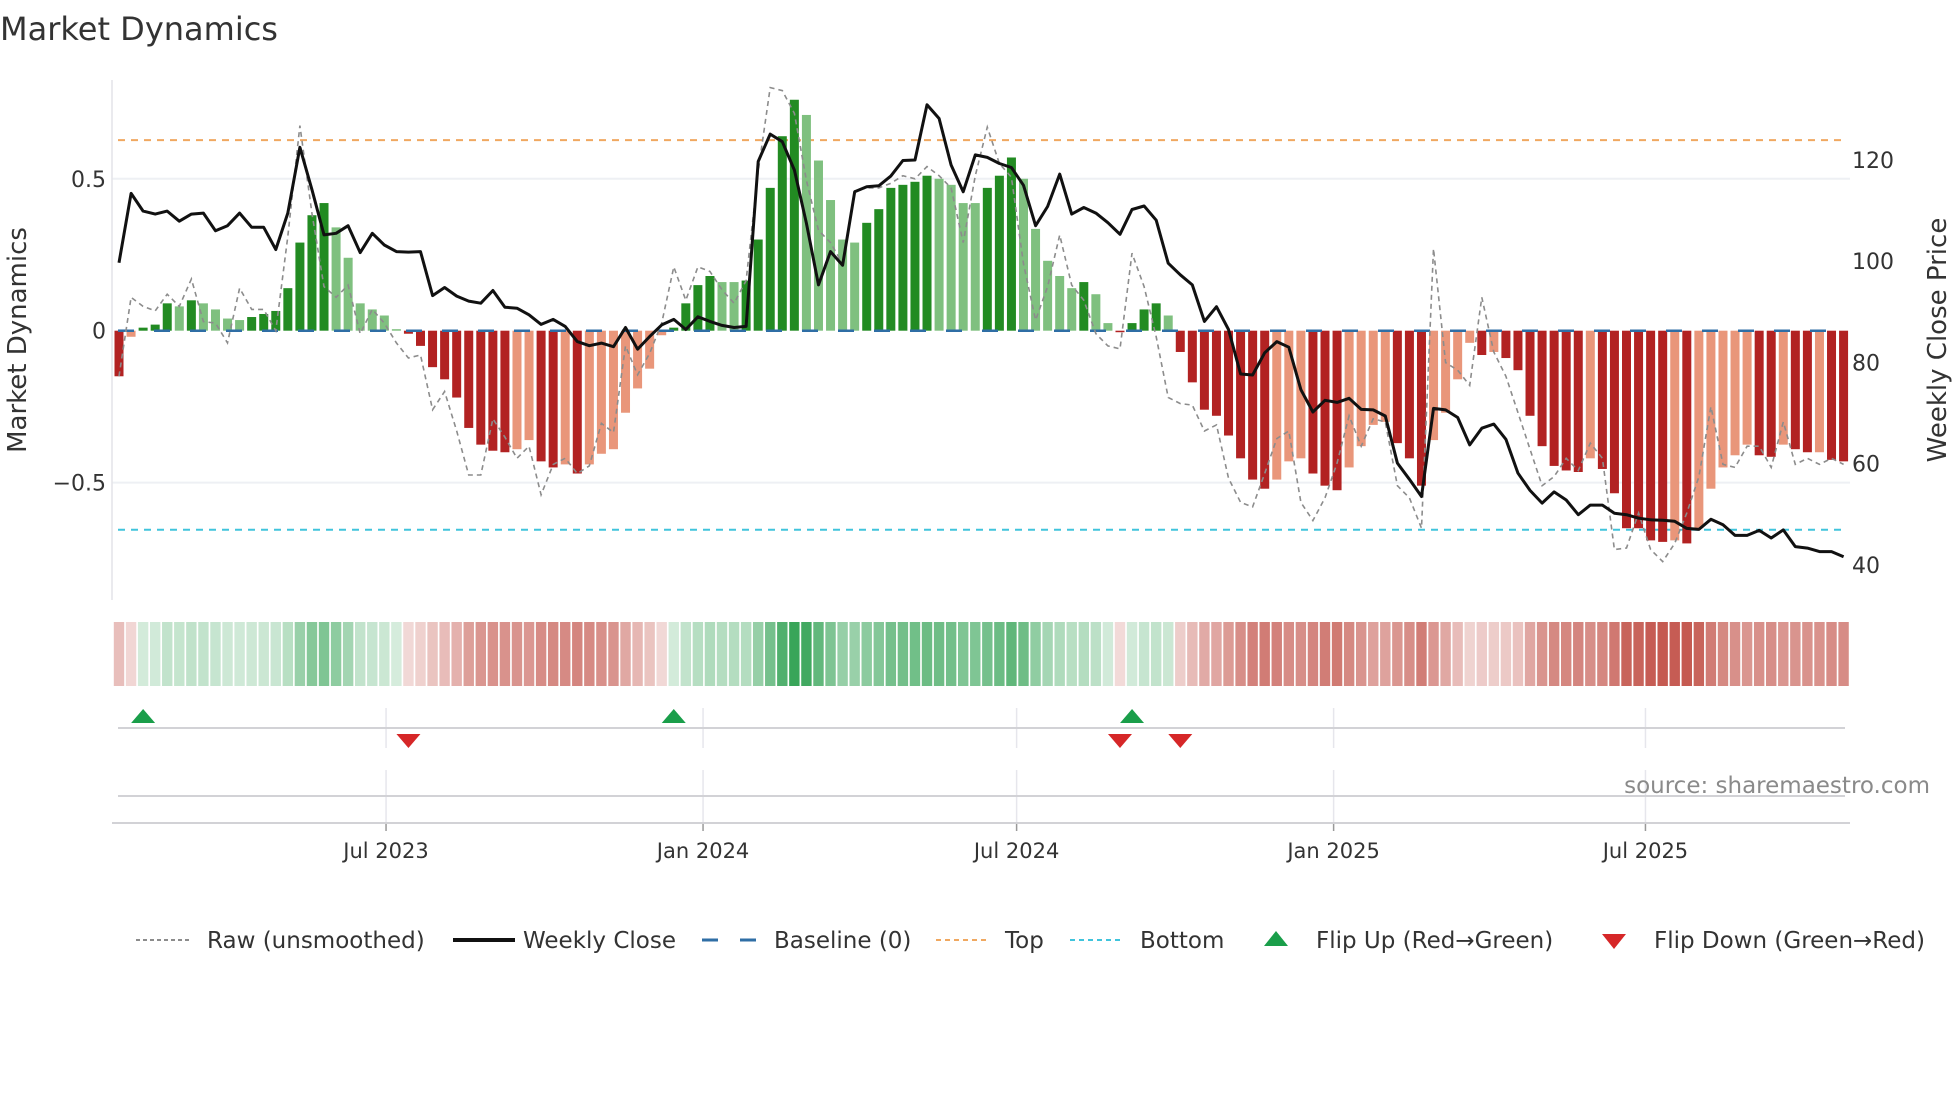  What do you see at coordinates (1614, 941) in the screenshot?
I see `flip-down-icon` at bounding box center [1614, 941].